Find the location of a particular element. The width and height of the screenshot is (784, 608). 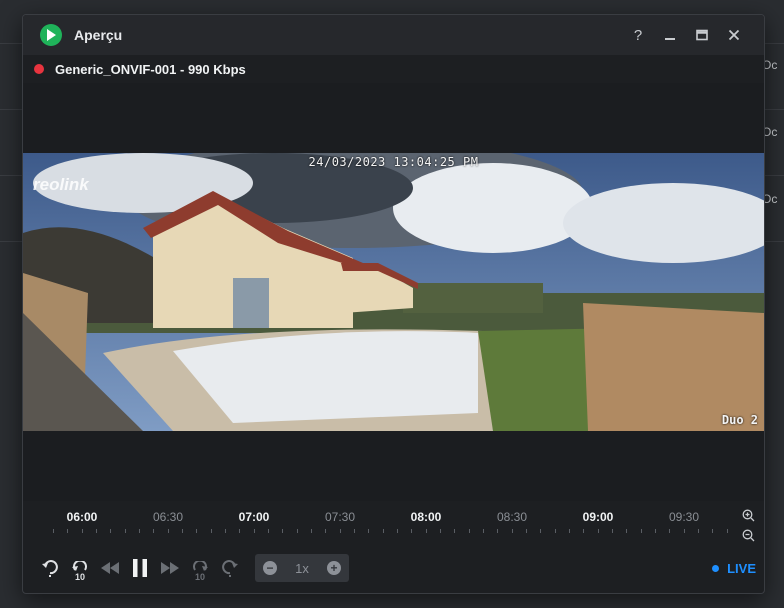

live-indicator-dot is located at coordinates (716, 568).